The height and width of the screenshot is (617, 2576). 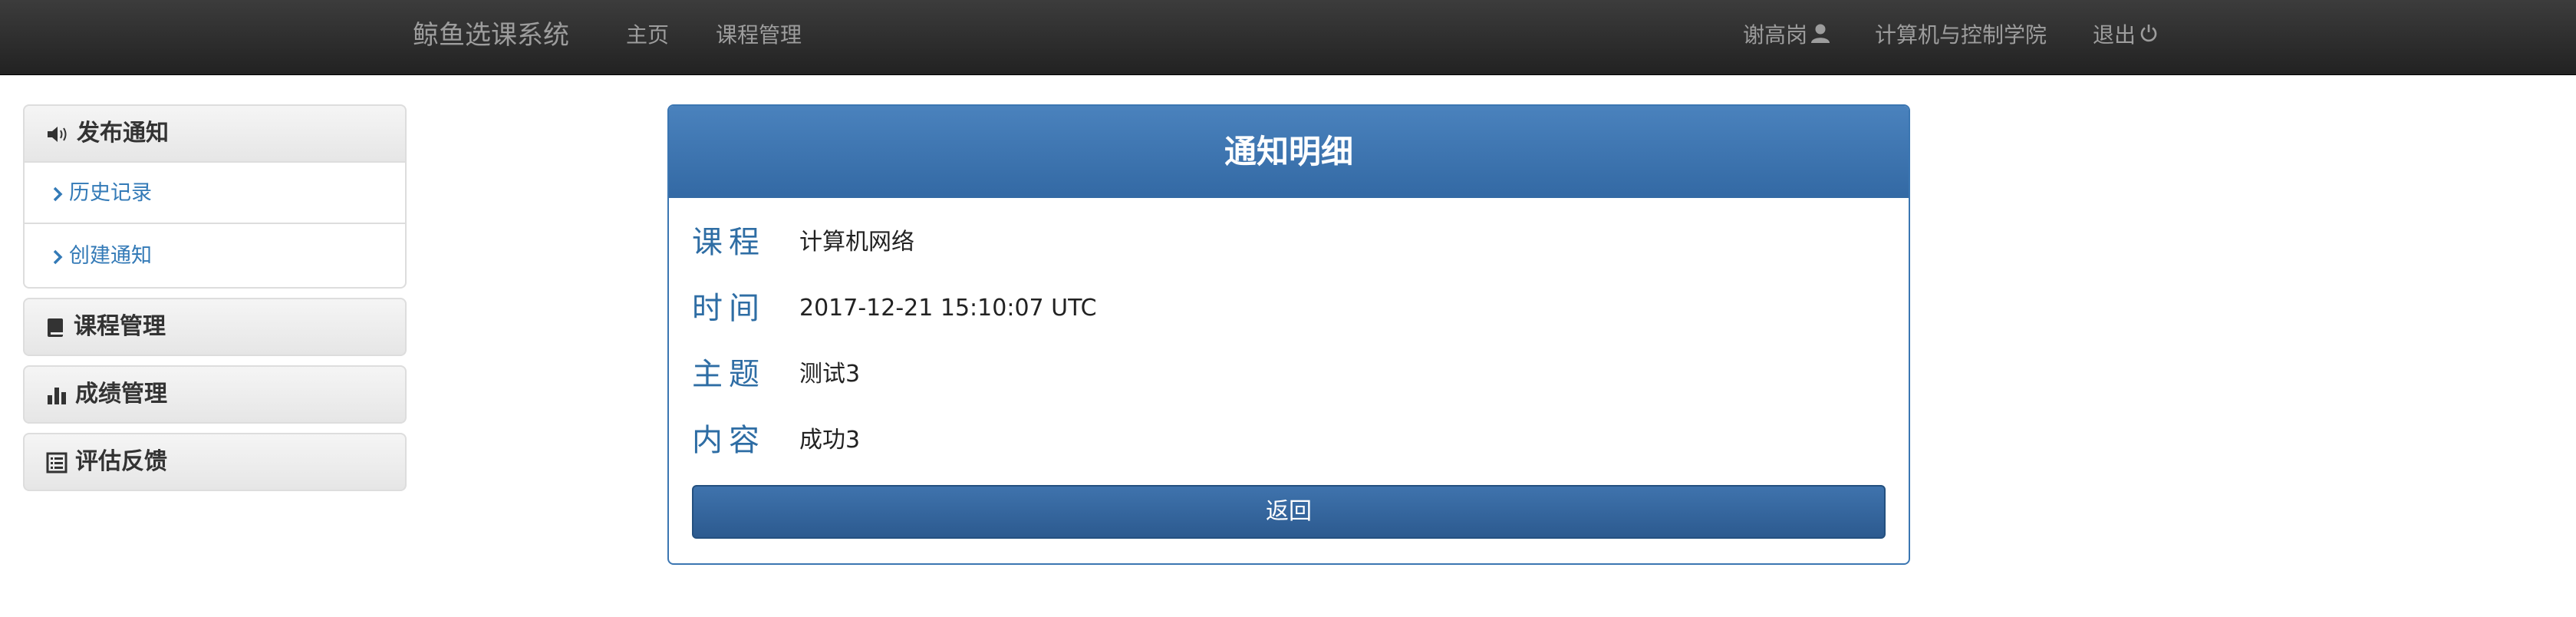 What do you see at coordinates (830, 441) in the screenshot?
I see `content-value: 成功3` at bounding box center [830, 441].